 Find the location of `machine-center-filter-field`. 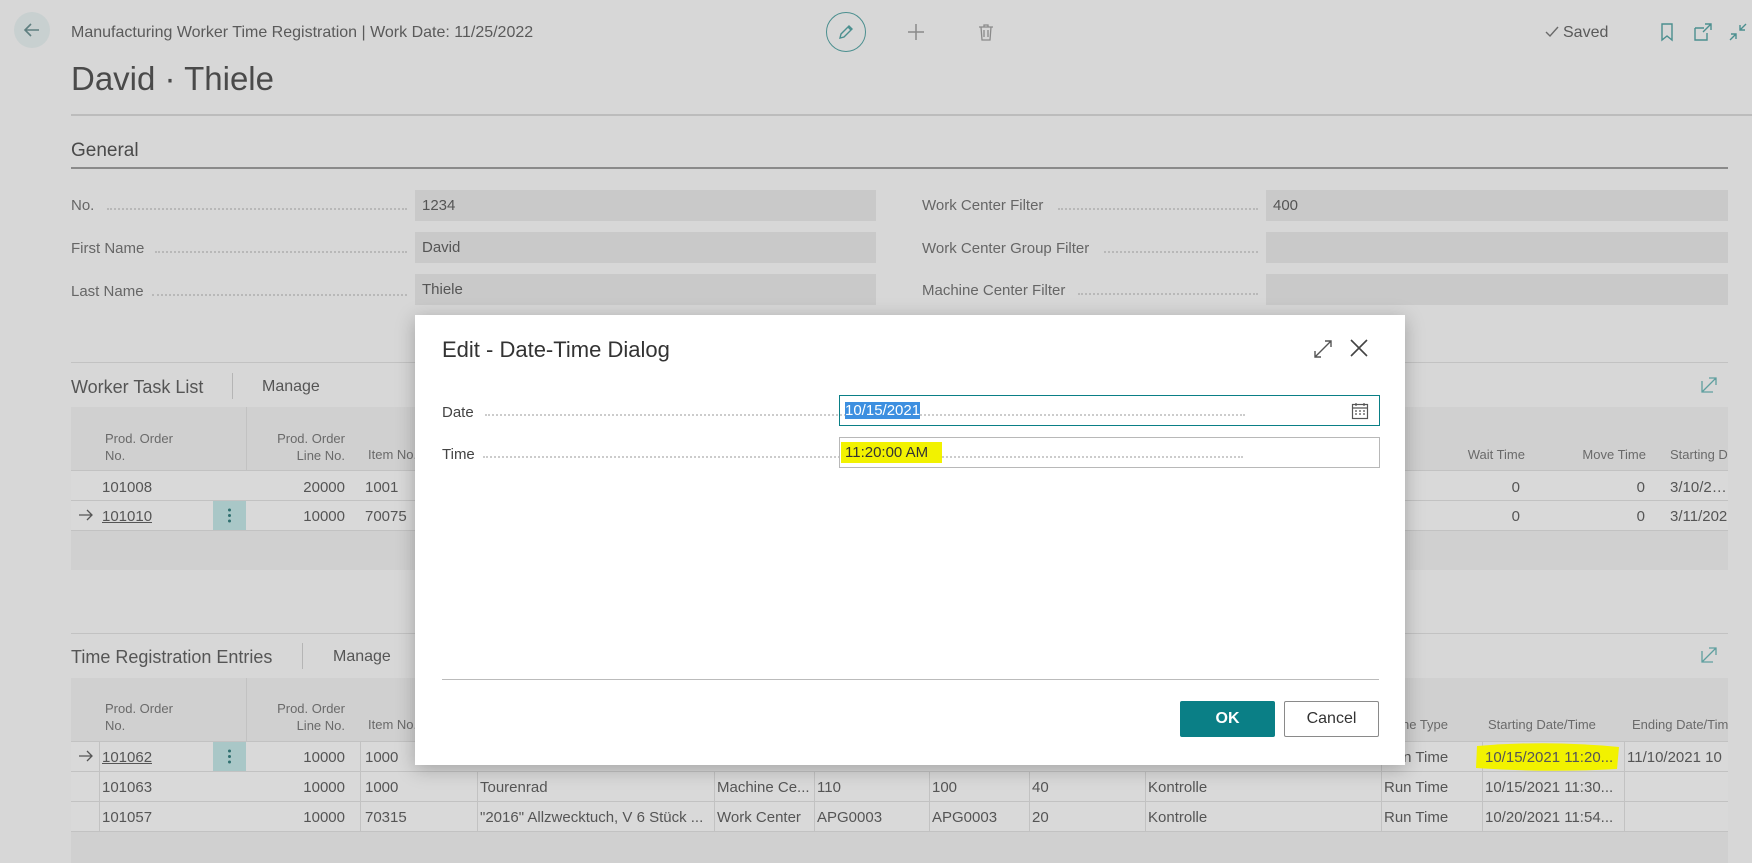

machine-center-filter-field is located at coordinates (1497, 289).